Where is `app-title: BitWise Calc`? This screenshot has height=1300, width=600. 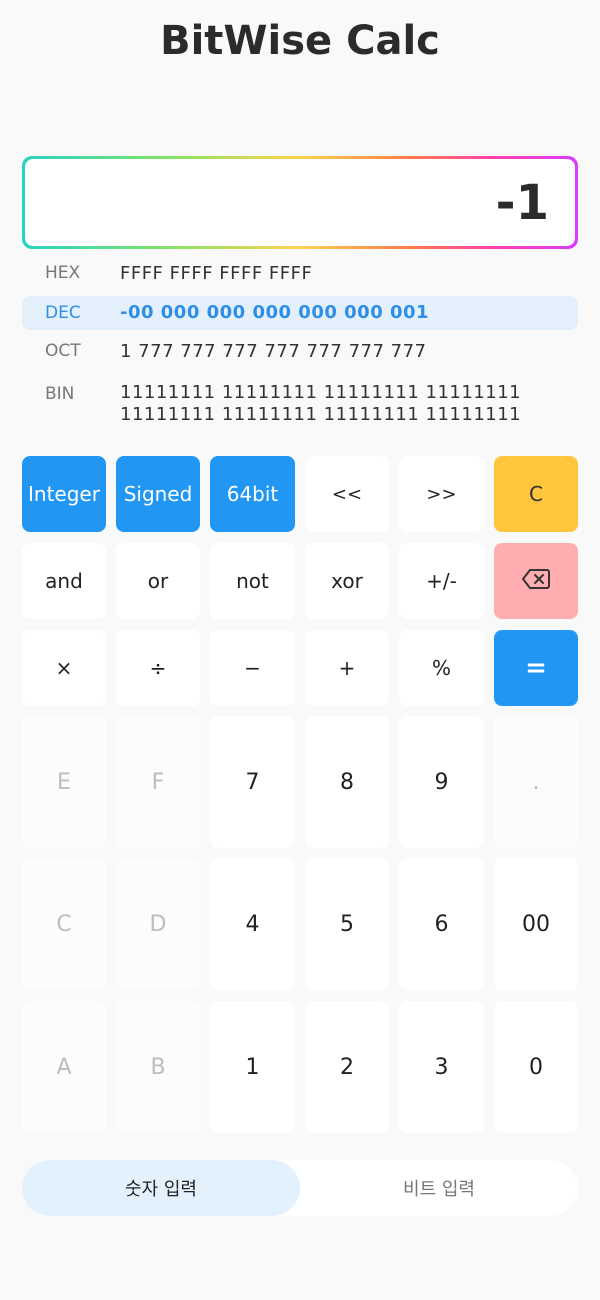
app-title: BitWise Calc is located at coordinates (300, 41).